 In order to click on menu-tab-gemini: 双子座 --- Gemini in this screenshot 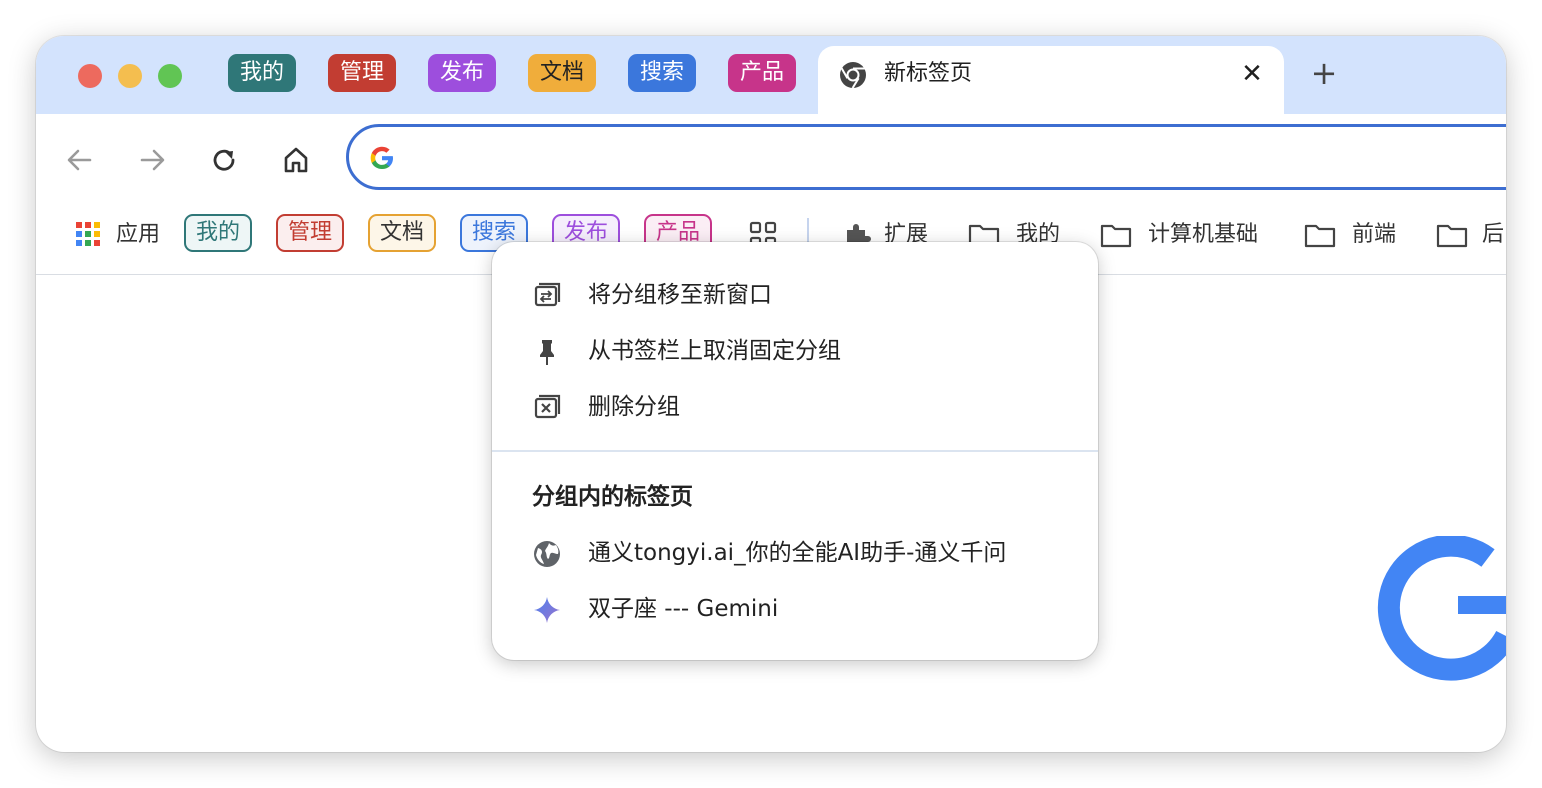, I will do `click(795, 609)`.